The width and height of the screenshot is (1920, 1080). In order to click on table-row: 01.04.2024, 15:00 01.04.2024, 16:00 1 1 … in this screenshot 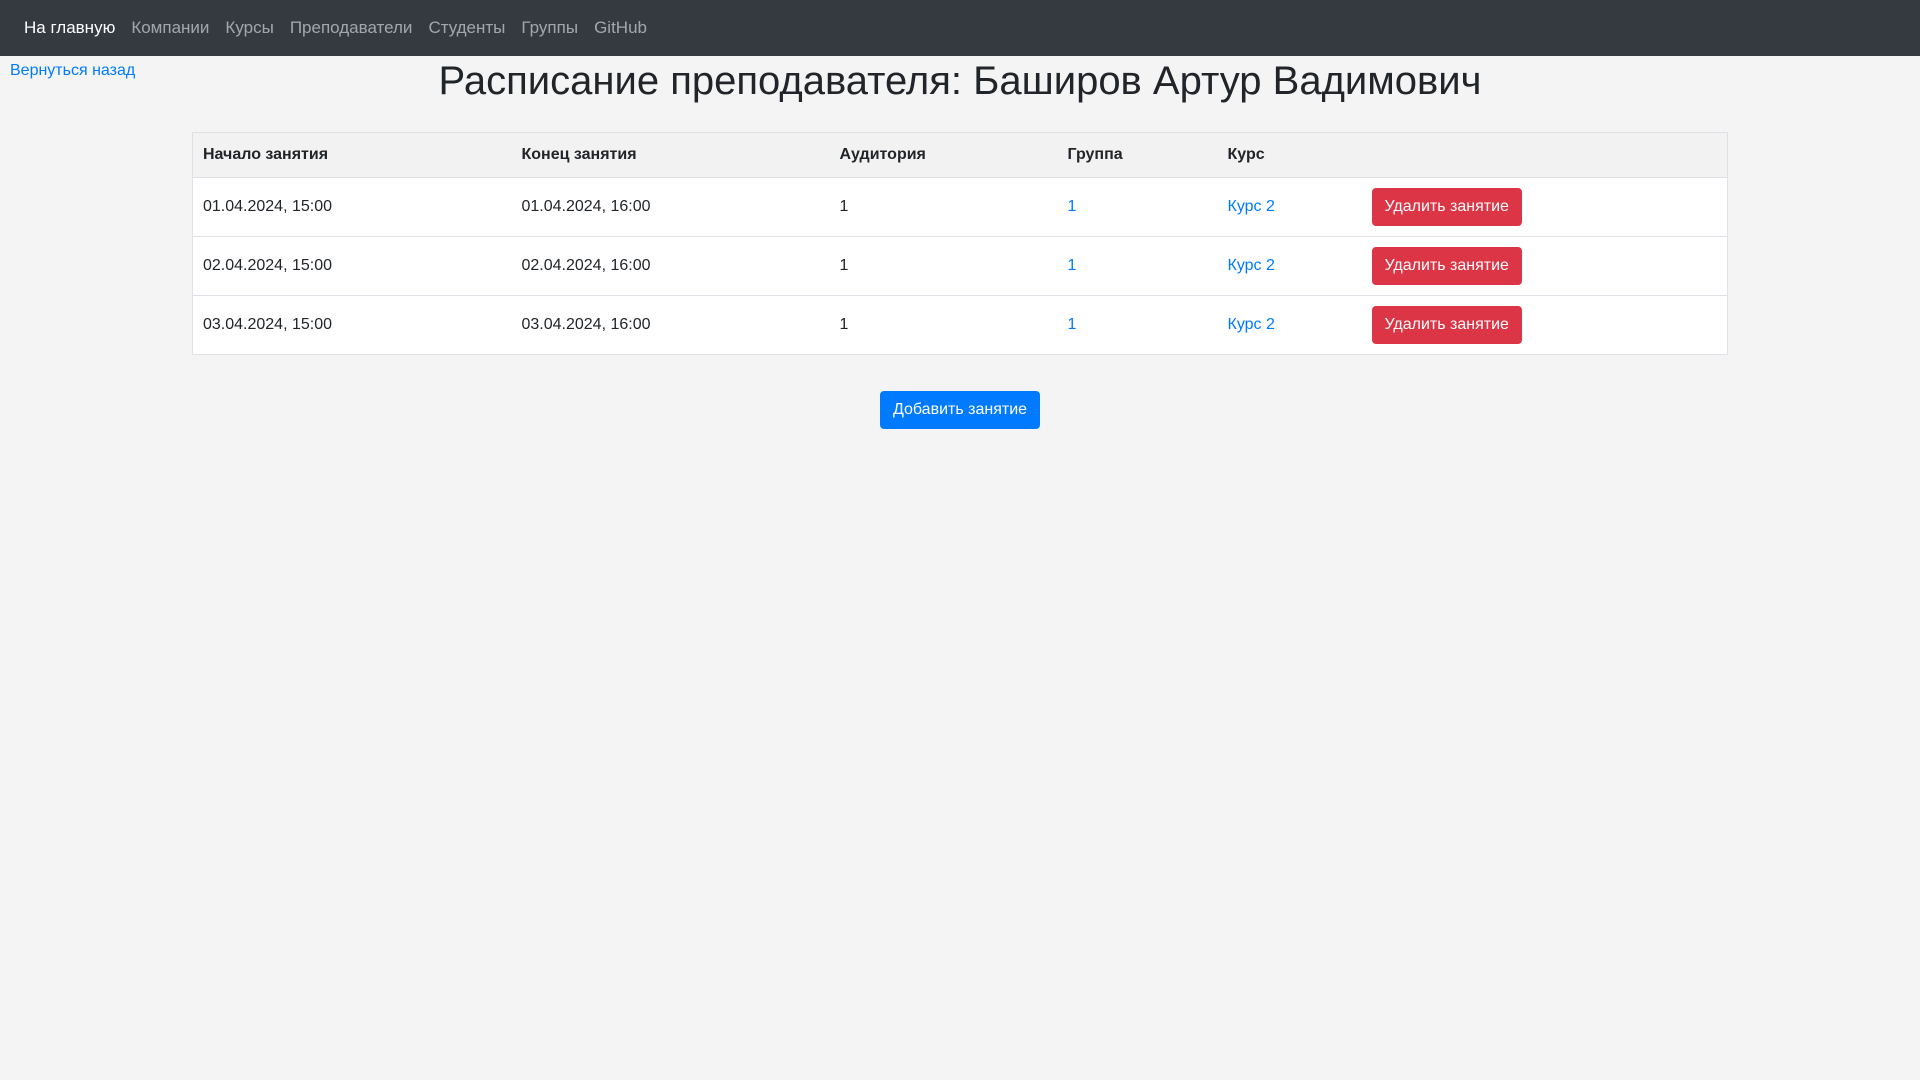, I will do `click(960, 207)`.